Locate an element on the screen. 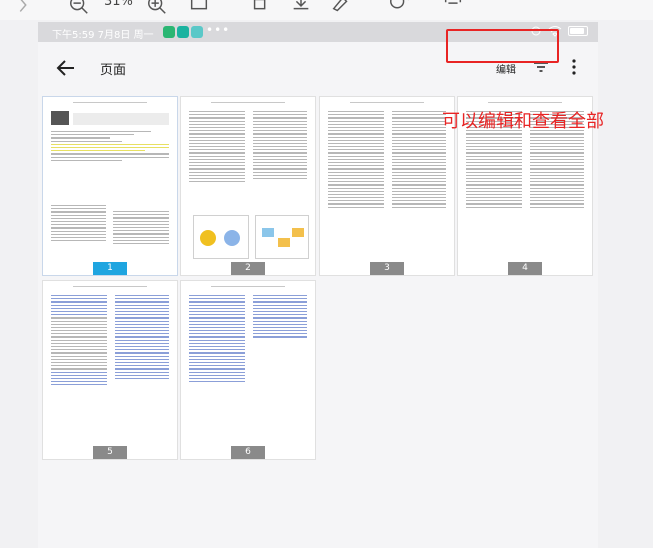 This screenshot has height=548, width=653. page-number-label: 6 is located at coordinates (248, 452).